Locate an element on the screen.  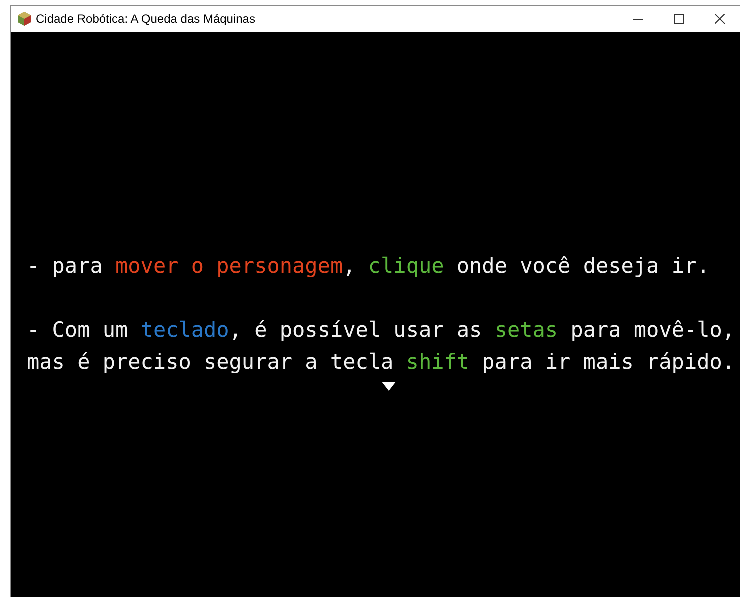
dialog-text: - Com um teclado, é possível usar as setas para movê-lo, is located at coordinates (381, 330).